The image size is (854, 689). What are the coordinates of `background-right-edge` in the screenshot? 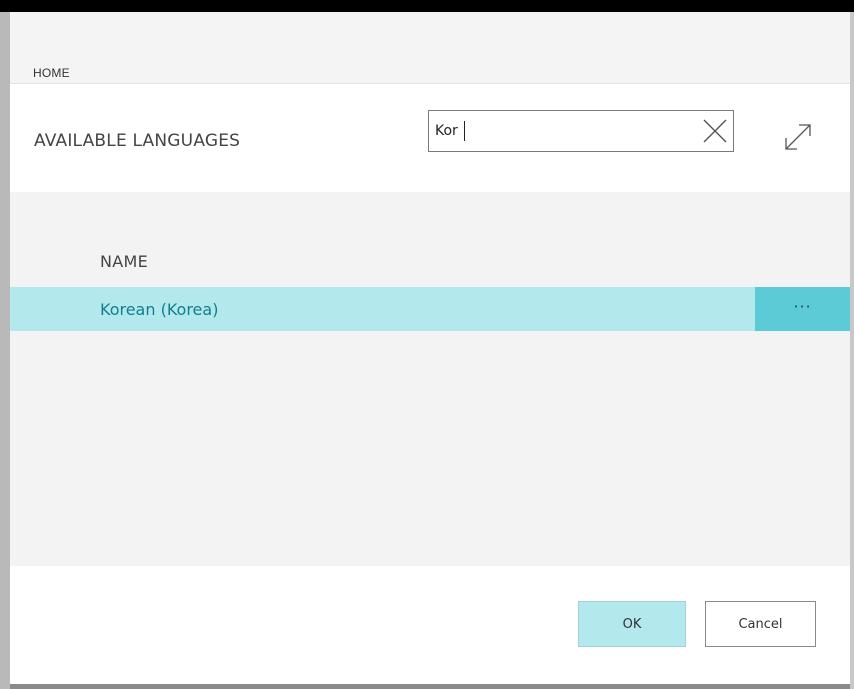 It's located at (852, 350).